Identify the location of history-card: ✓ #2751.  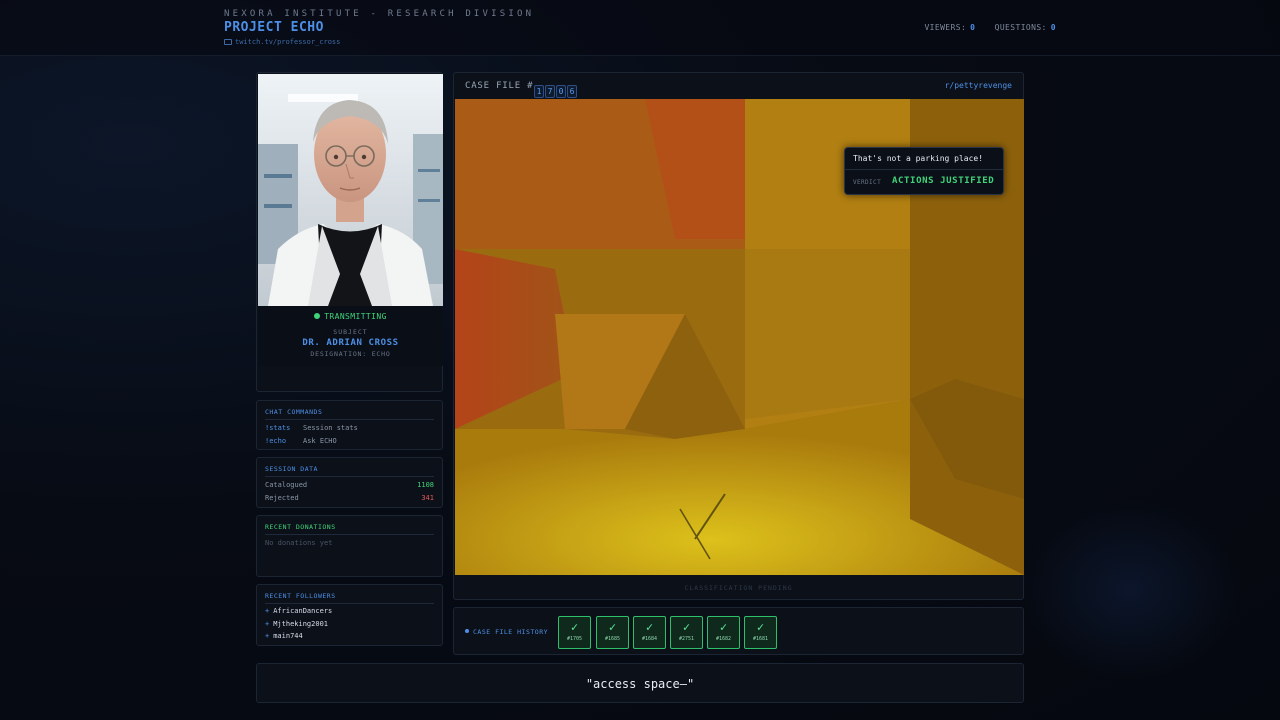
(686, 632).